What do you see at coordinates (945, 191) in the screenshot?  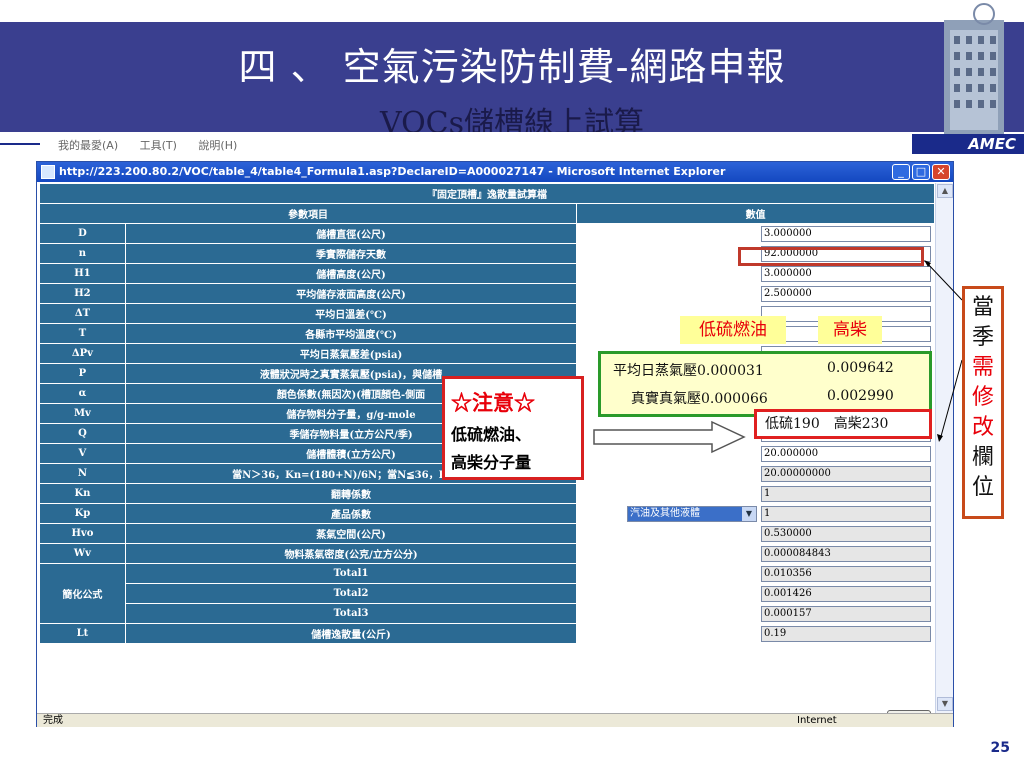 I see `scroll-up-icon: ▲` at bounding box center [945, 191].